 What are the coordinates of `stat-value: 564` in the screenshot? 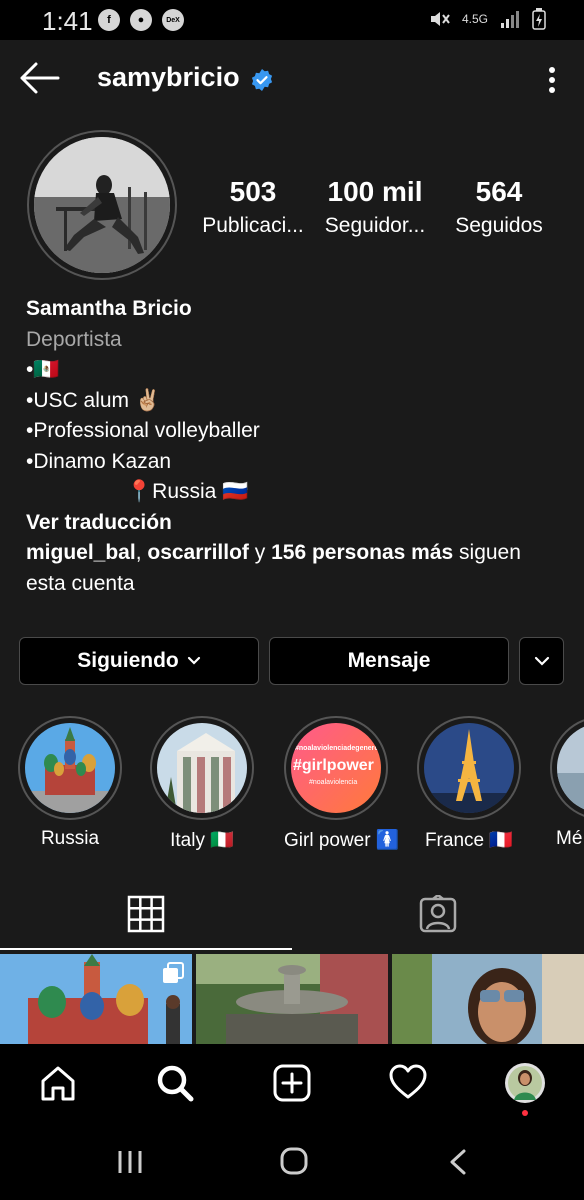 It's located at (499, 191).